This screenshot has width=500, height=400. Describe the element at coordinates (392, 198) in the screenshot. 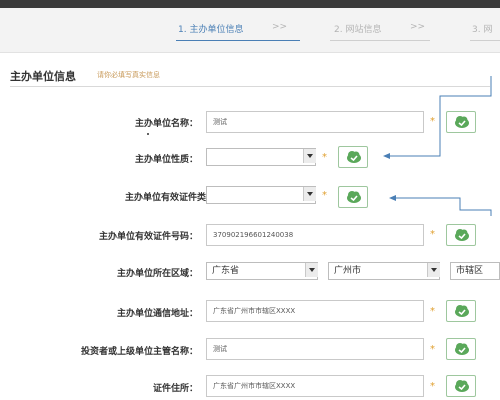

I see `arrow-head-cert-type` at that location.